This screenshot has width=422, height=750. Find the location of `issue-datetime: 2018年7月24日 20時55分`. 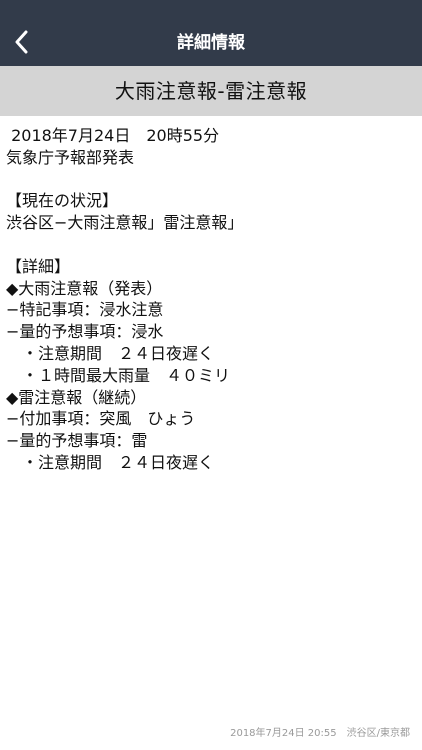

issue-datetime: 2018年7月24日 20時55分 is located at coordinates (113, 135).